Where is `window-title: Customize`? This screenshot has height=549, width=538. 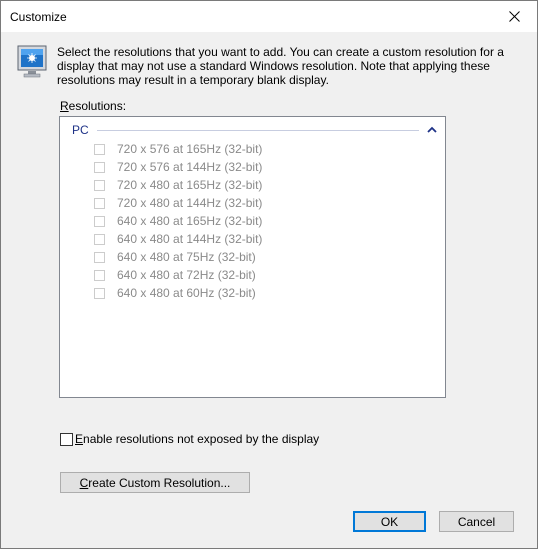
window-title: Customize is located at coordinates (38, 17).